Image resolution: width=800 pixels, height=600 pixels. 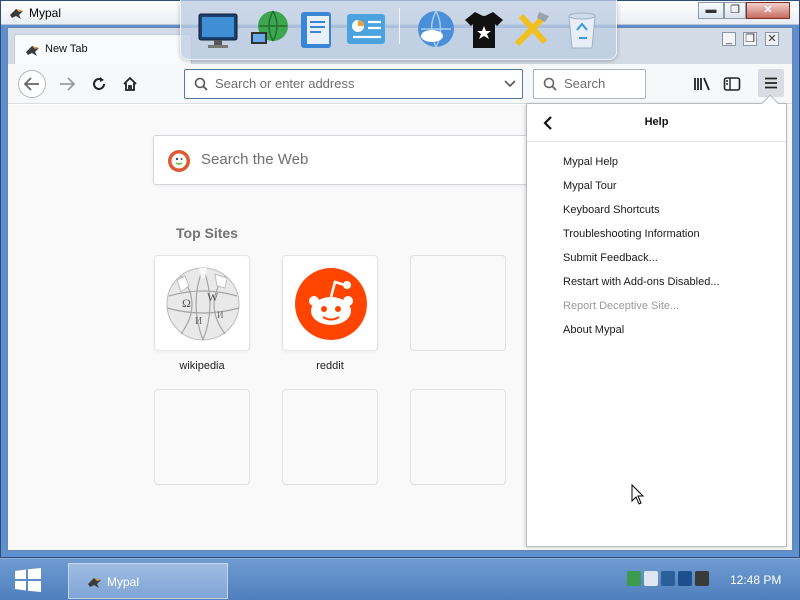 I want to click on sidebar-icon, so click(x=732, y=84).